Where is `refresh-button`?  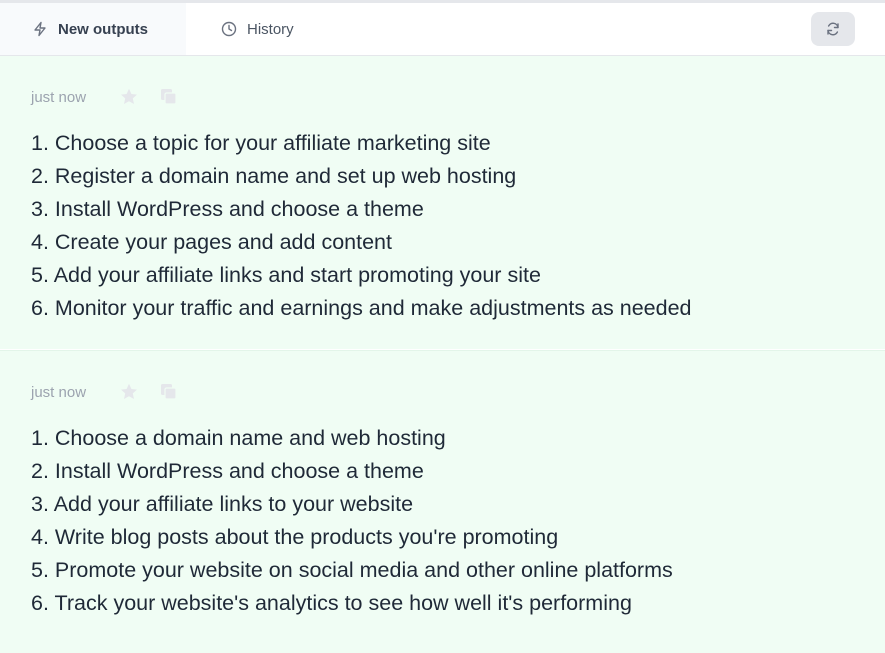
refresh-button is located at coordinates (833, 29).